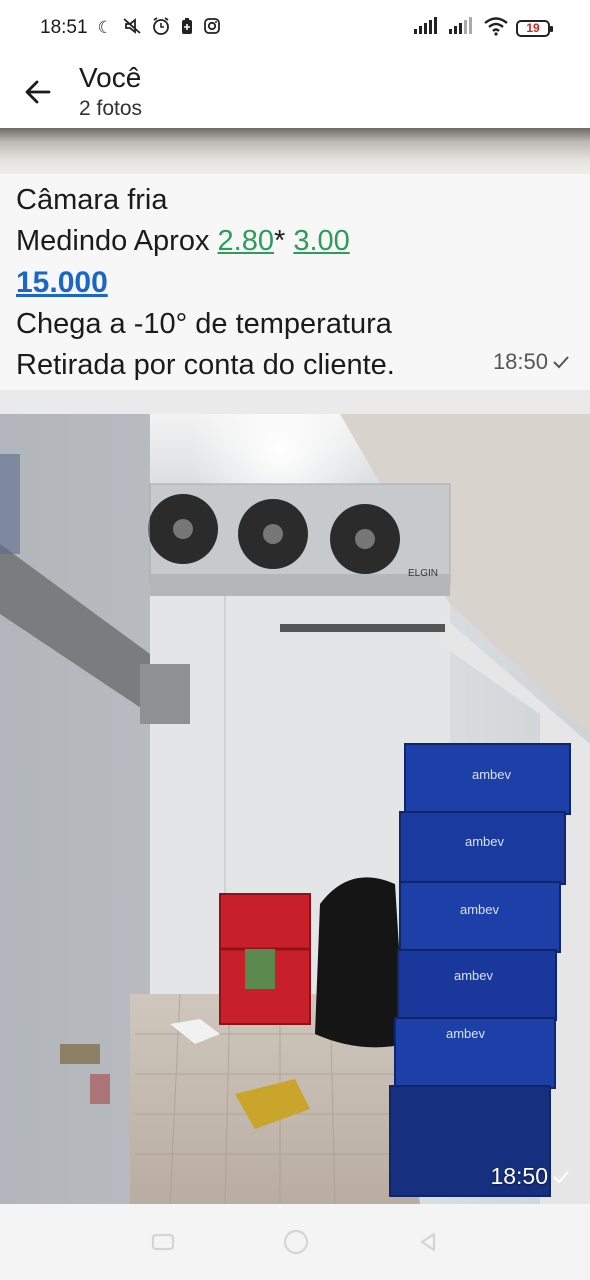  Describe the element at coordinates (520, 361) in the screenshot. I see `caption-time: 18:50` at that location.